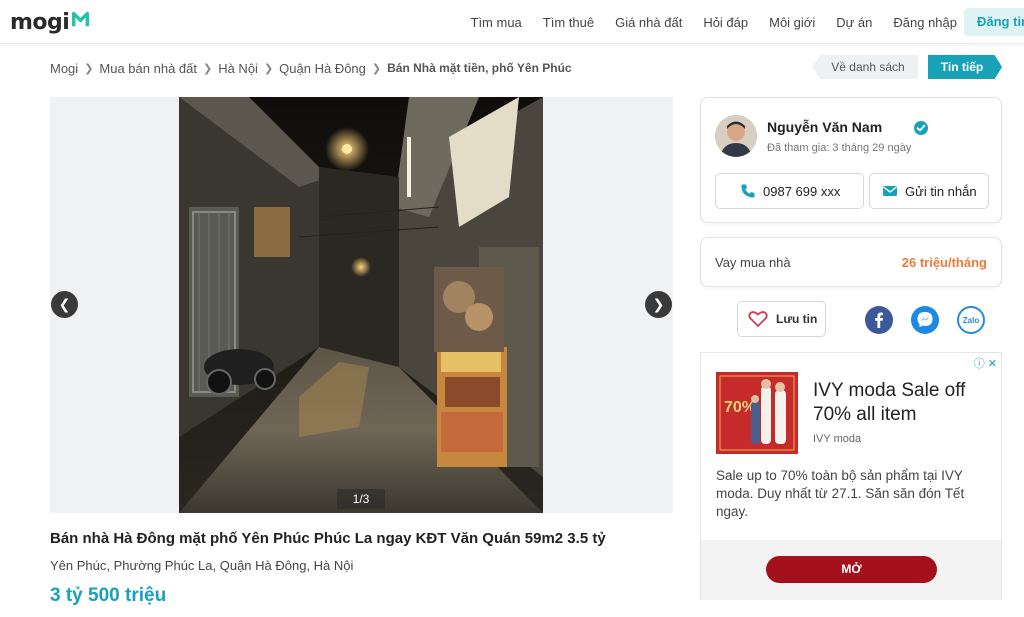 The image size is (1024, 617). I want to click on gallery-counter: 1/3, so click(361, 499).